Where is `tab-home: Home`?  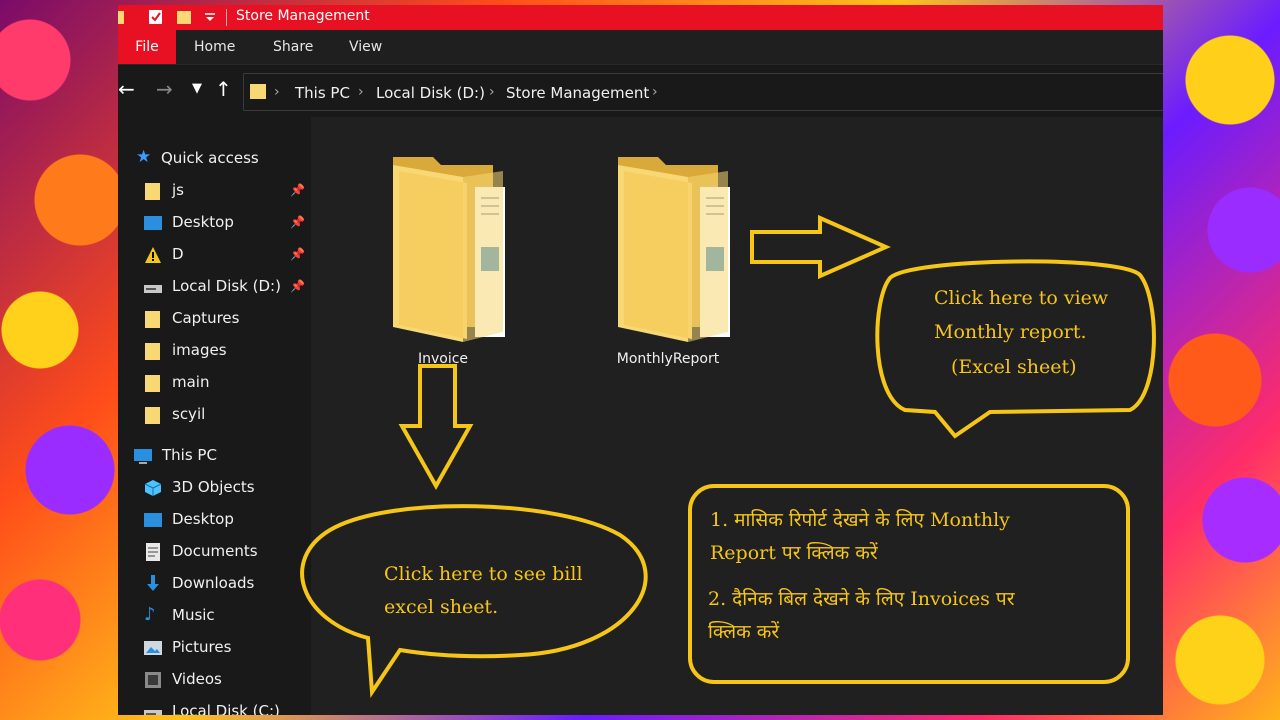 tab-home: Home is located at coordinates (214, 47).